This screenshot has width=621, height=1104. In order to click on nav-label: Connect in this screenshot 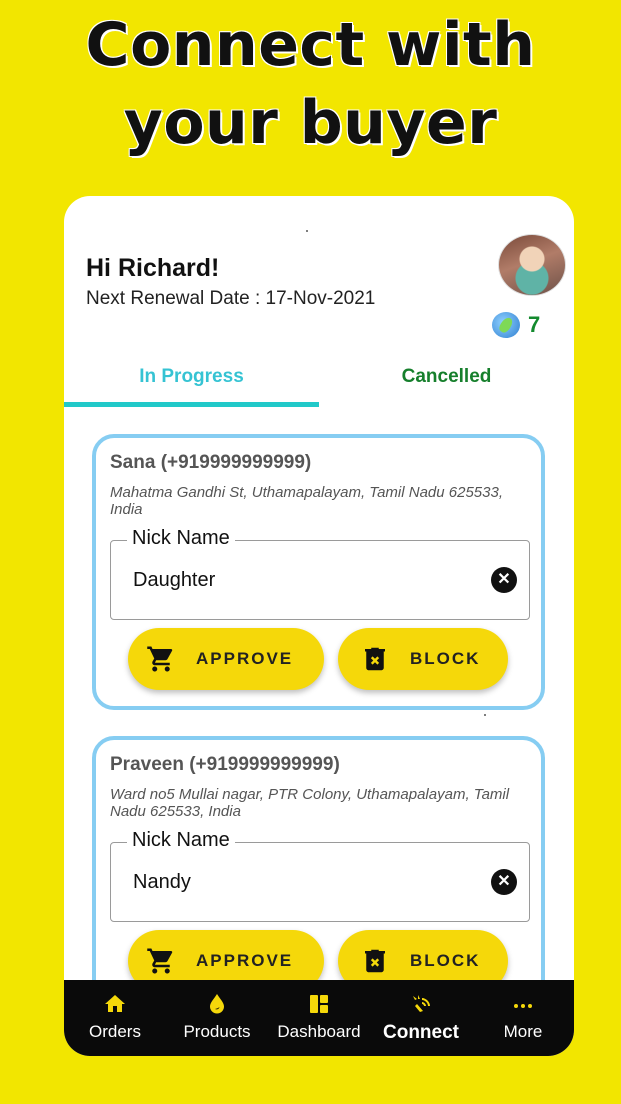, I will do `click(421, 1032)`.